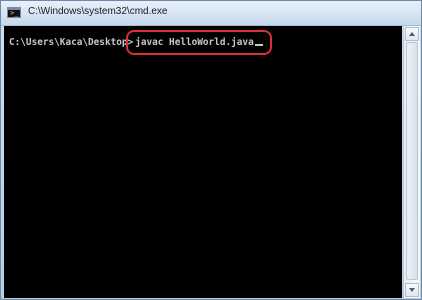 The height and width of the screenshot is (300, 422). What do you see at coordinates (98, 11) in the screenshot?
I see `window-title: C:\Windows\system32\cmd.exe` at bounding box center [98, 11].